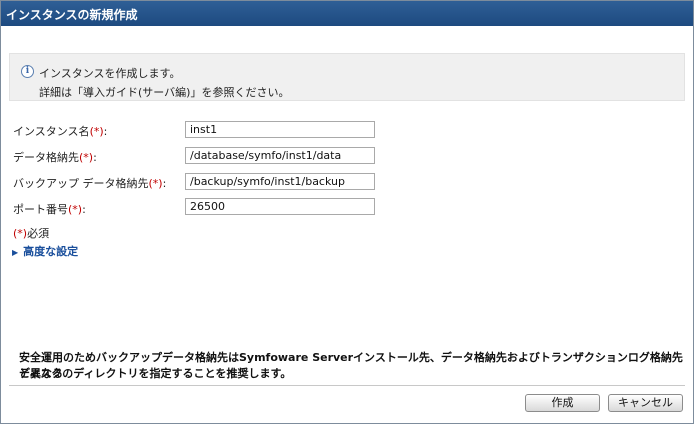 The width and height of the screenshot is (694, 424). I want to click on instance-name-label: インスタンス名(*):, so click(60, 131).